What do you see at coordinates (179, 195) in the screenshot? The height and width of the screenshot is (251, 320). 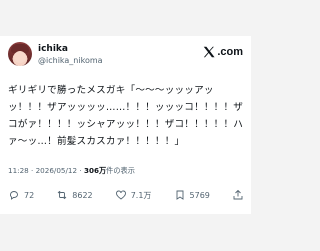 I see `bookmark-icon` at bounding box center [179, 195].